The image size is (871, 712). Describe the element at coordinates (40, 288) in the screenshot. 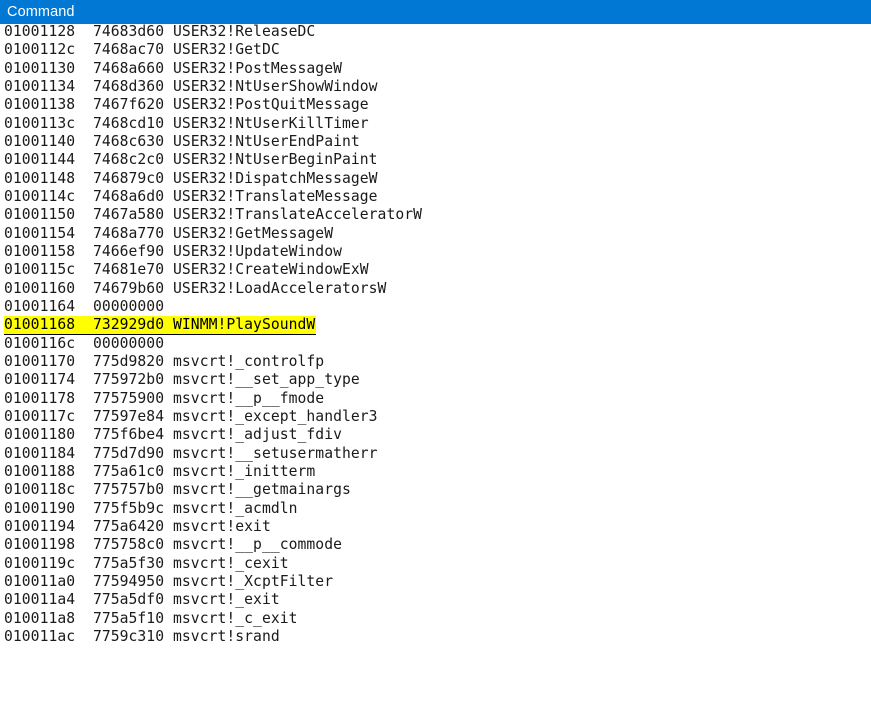

I see `listing-address: 01001160` at that location.